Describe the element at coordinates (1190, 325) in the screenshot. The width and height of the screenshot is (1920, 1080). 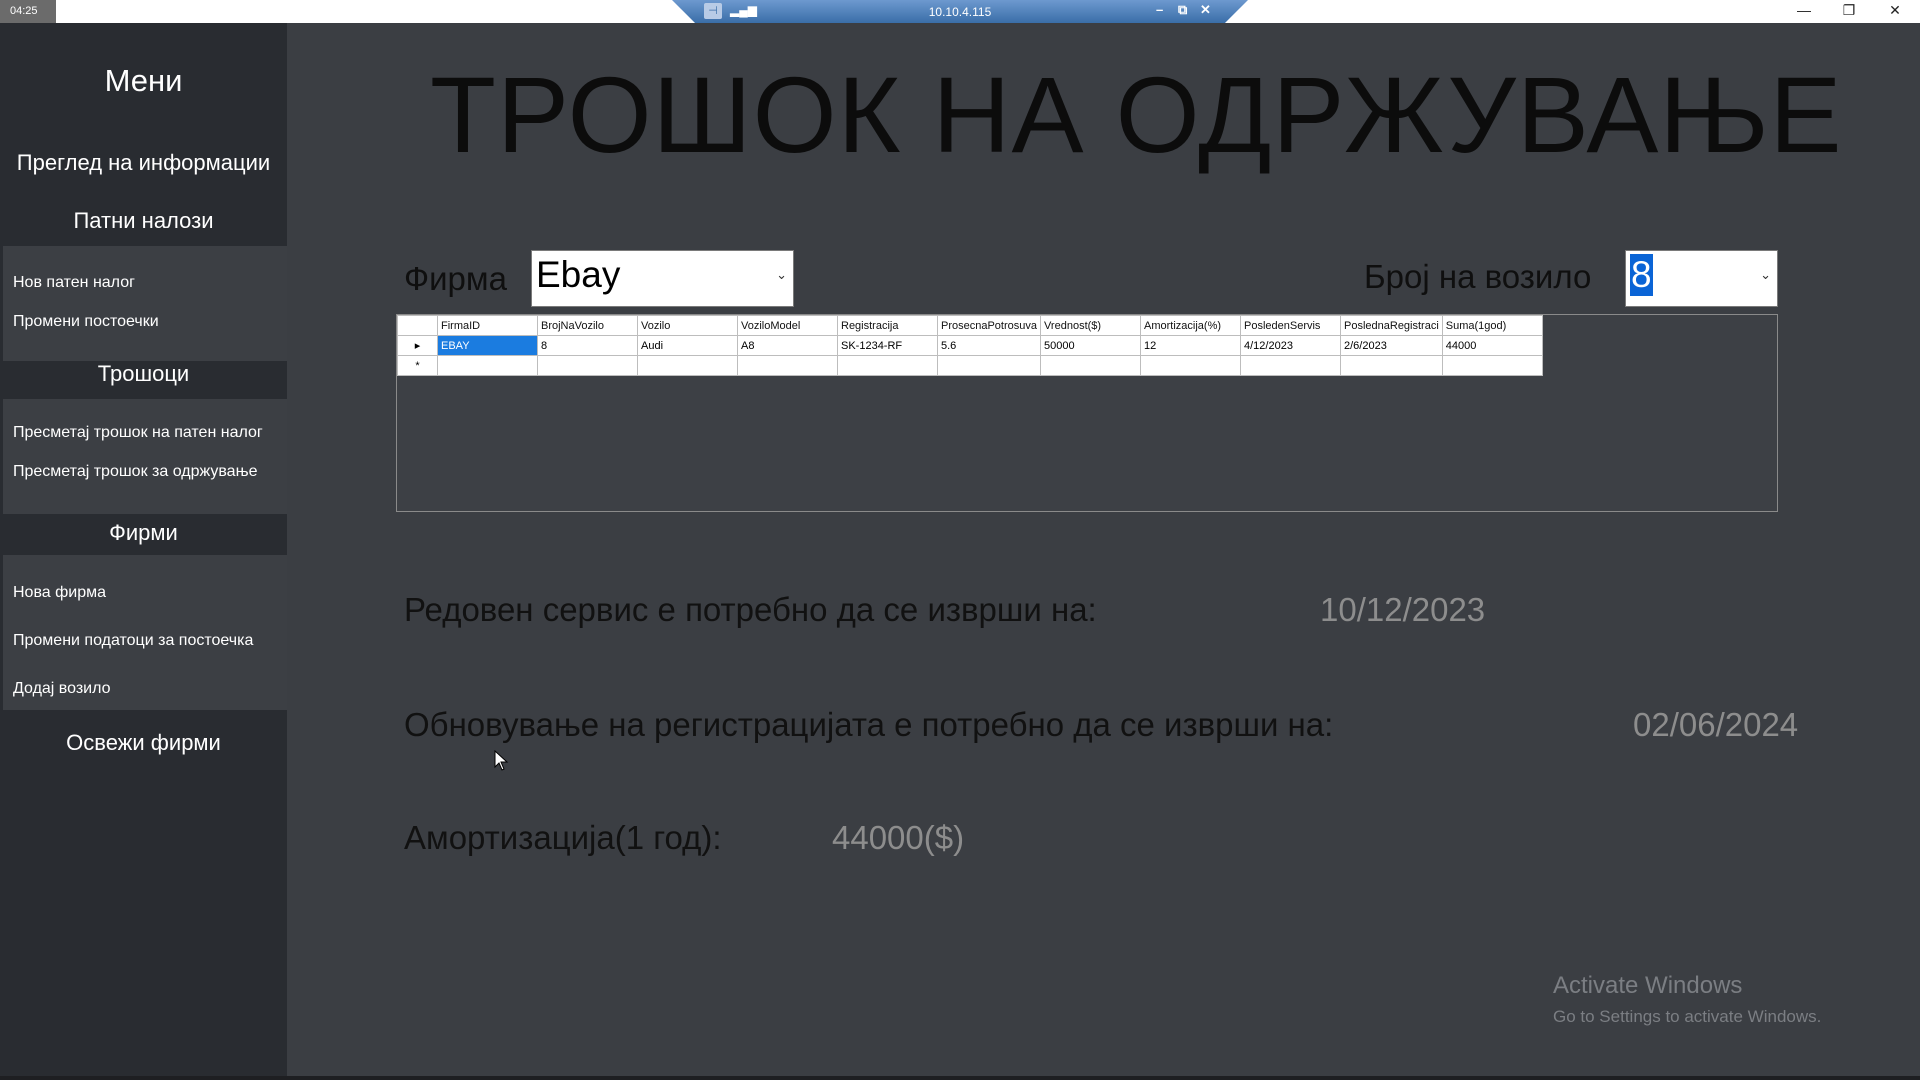
I see `column-header: Amortizacija(%)` at that location.